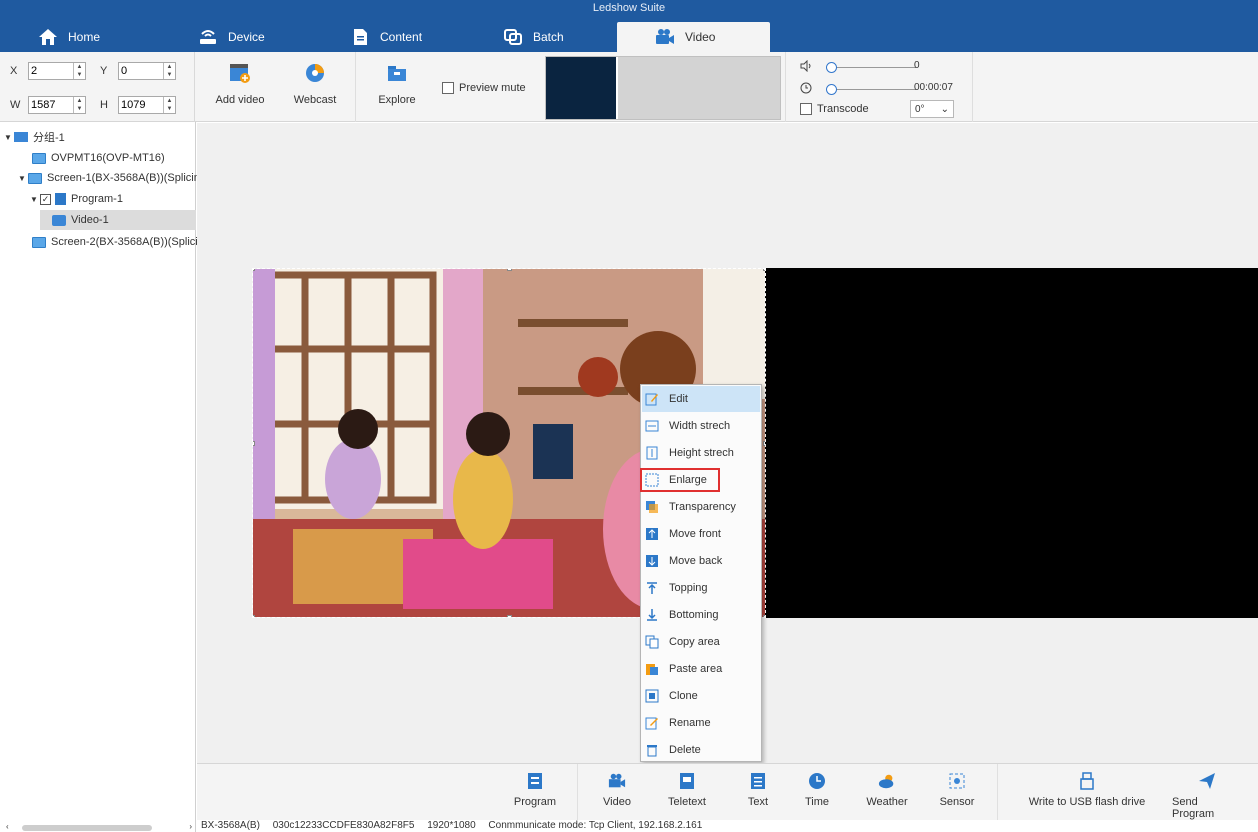  Describe the element at coordinates (680, 480) in the screenshot. I see `enlarge-highlight` at that location.